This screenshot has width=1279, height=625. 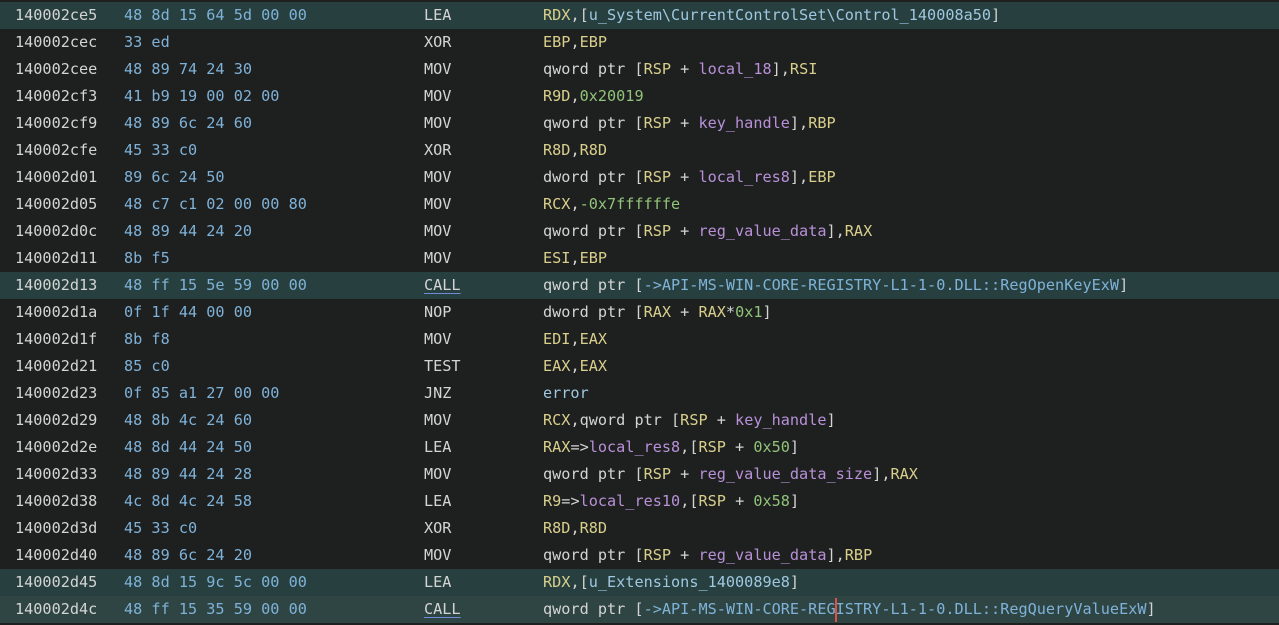 I want to click on instruction-address: 140002d05, so click(x=56, y=204).